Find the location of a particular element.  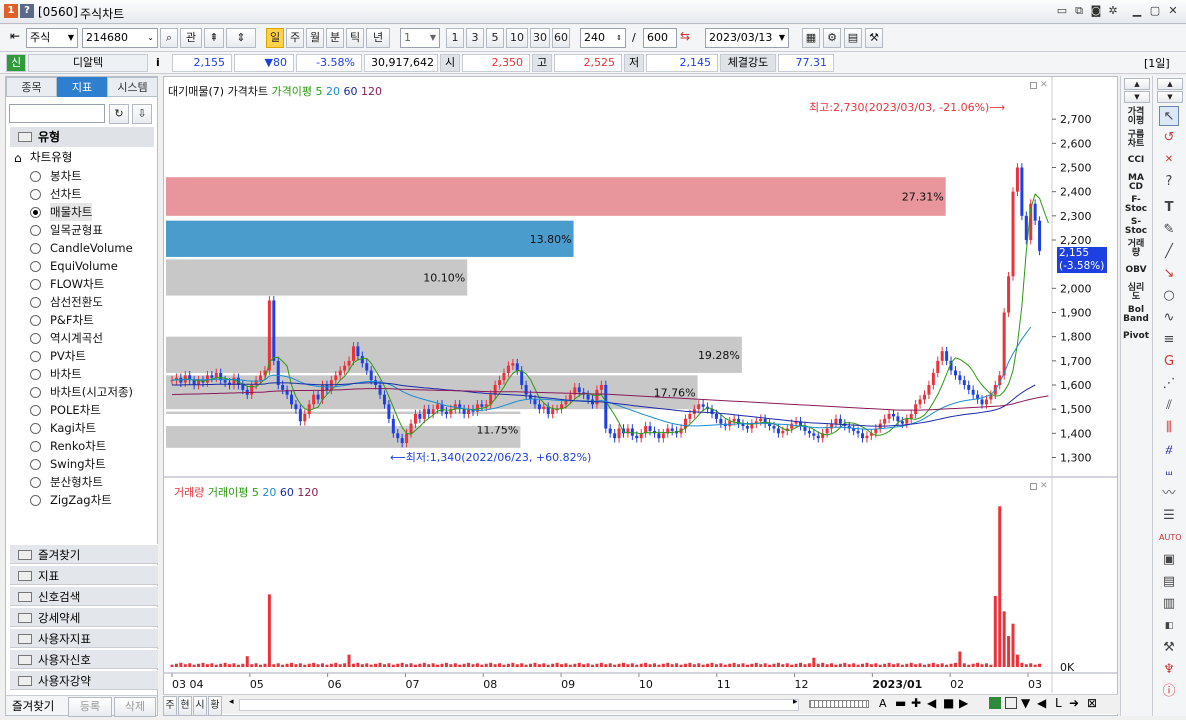

camera-icon: ◙ is located at coordinates (1096, 11).